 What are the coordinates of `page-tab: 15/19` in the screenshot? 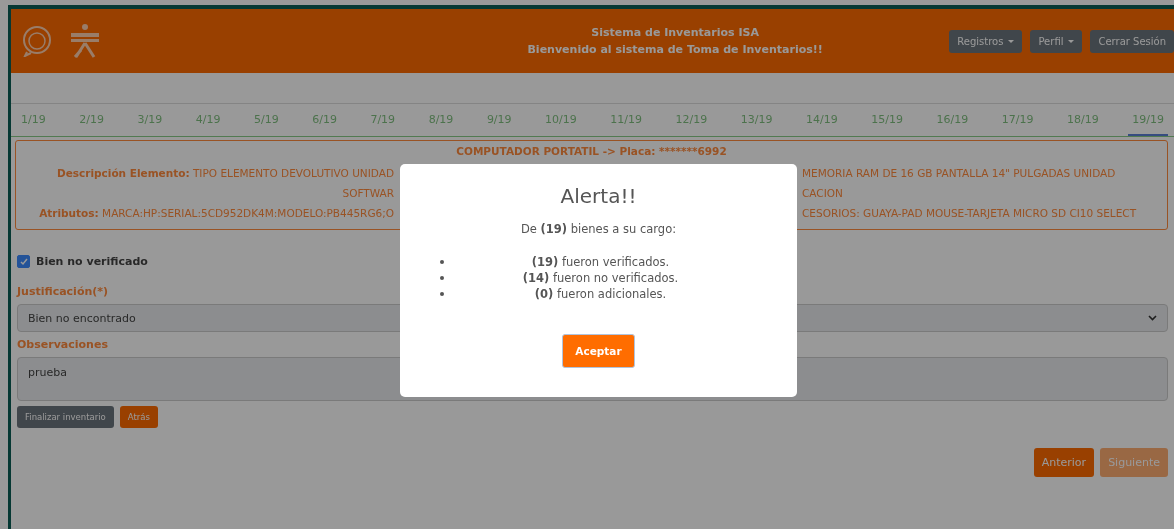 It's located at (887, 120).